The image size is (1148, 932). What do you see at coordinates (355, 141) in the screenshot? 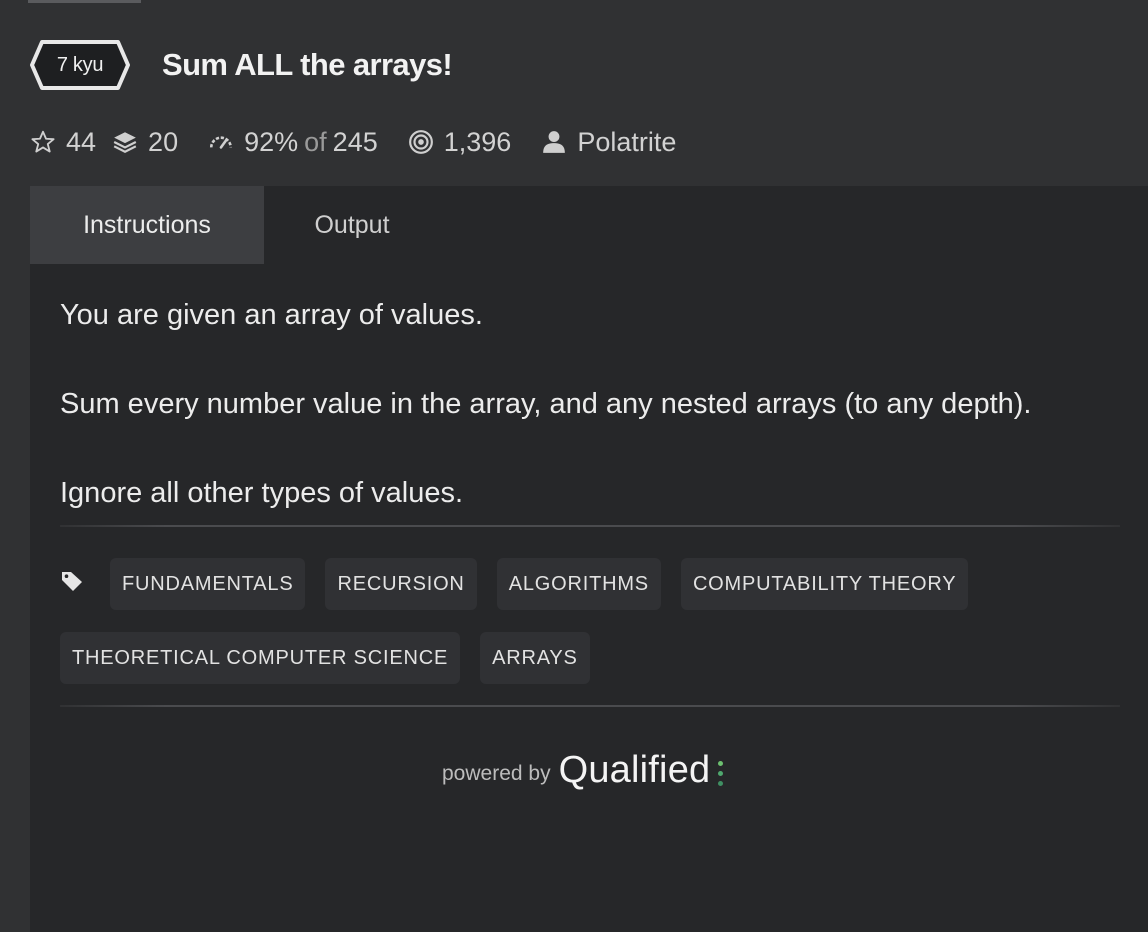
I see `satisfaction-votes: 245` at bounding box center [355, 141].